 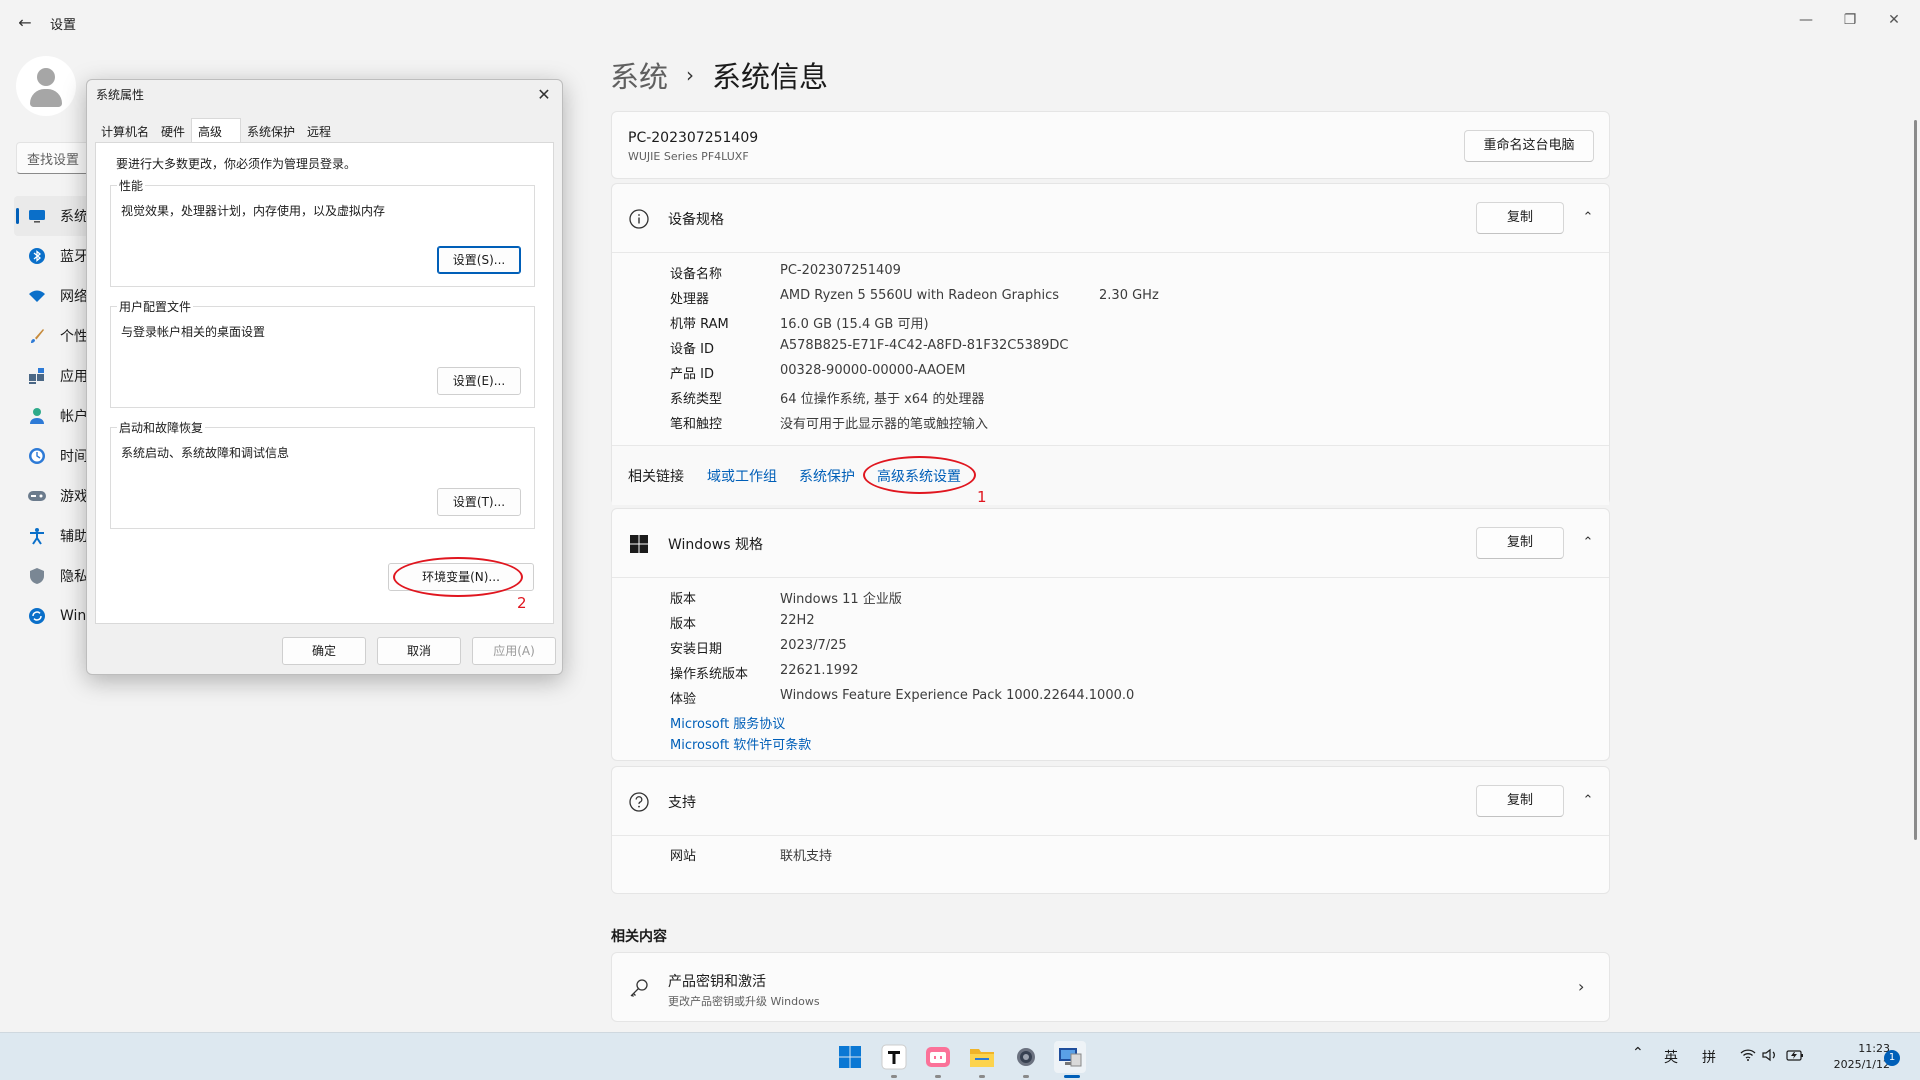 I want to click on help-icon, so click(x=639, y=802).